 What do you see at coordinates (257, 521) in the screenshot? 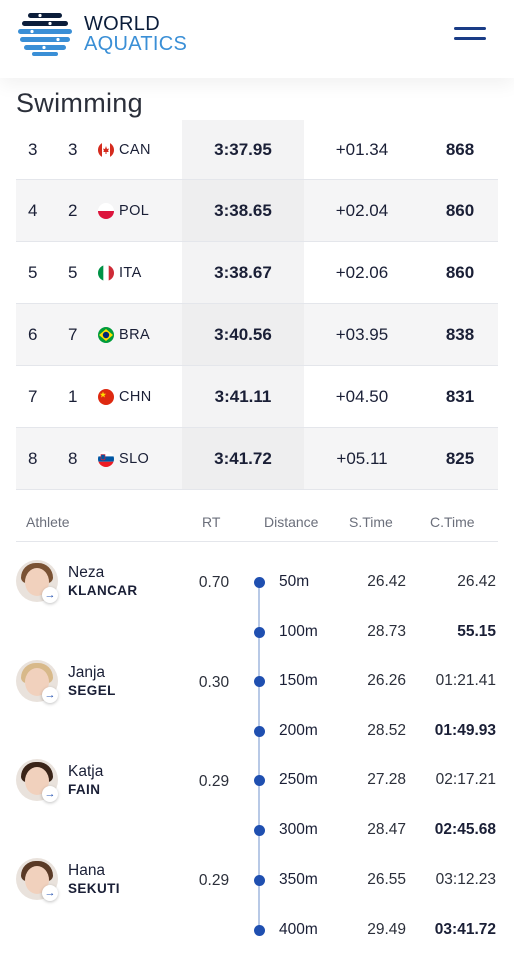
I see `splits-header: Athlete RT Distance S.Time C.Time` at bounding box center [257, 521].